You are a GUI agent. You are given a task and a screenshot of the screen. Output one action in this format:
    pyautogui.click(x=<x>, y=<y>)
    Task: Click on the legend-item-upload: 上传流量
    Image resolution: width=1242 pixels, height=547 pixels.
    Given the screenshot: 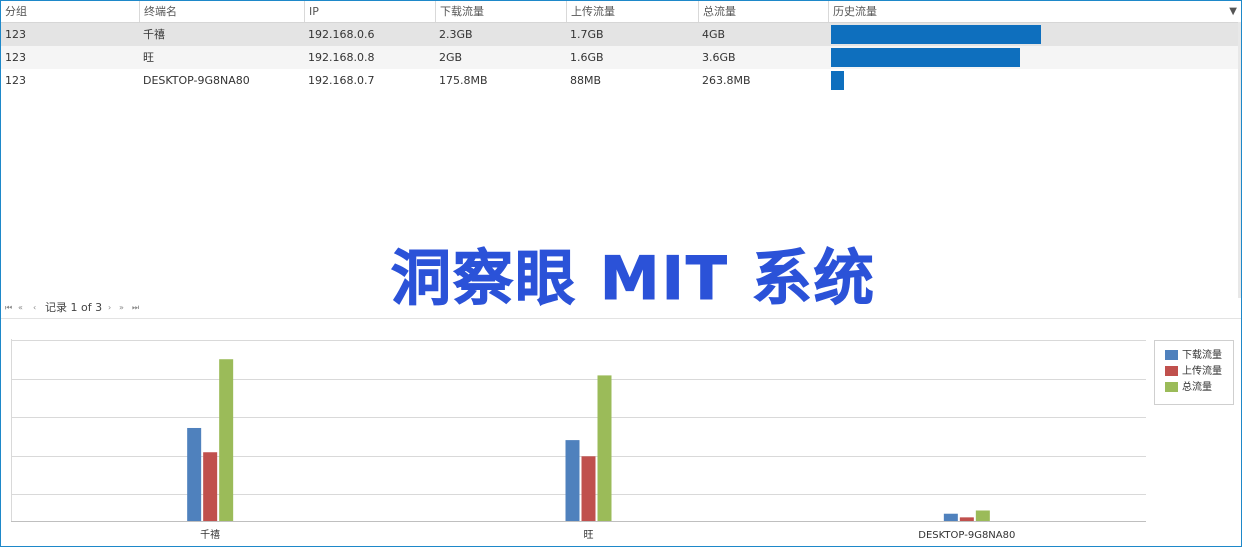 What is the action you would take?
    pyautogui.click(x=1193, y=372)
    